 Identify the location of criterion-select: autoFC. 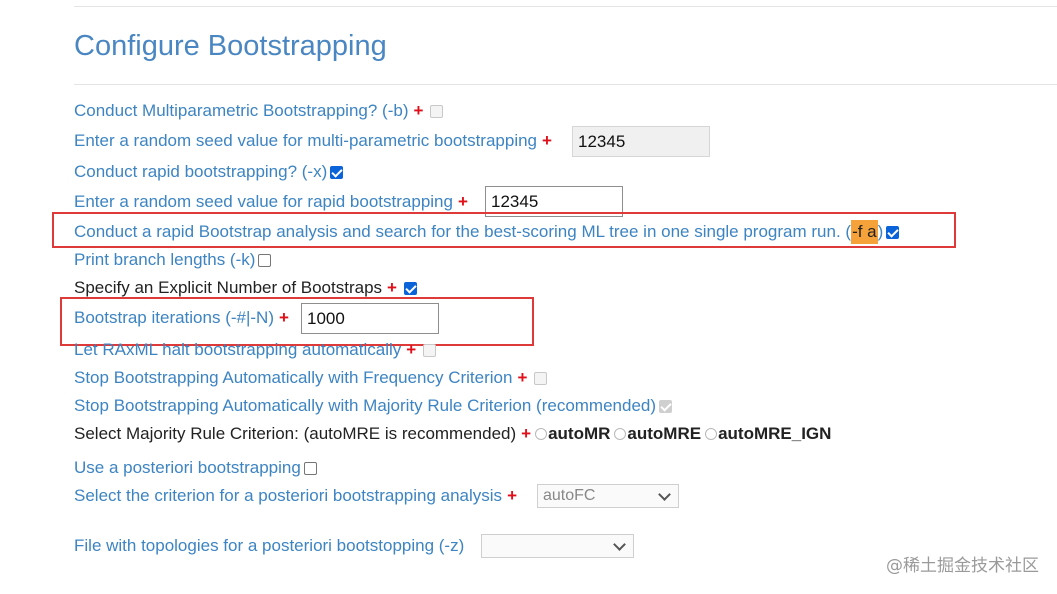
(608, 496).